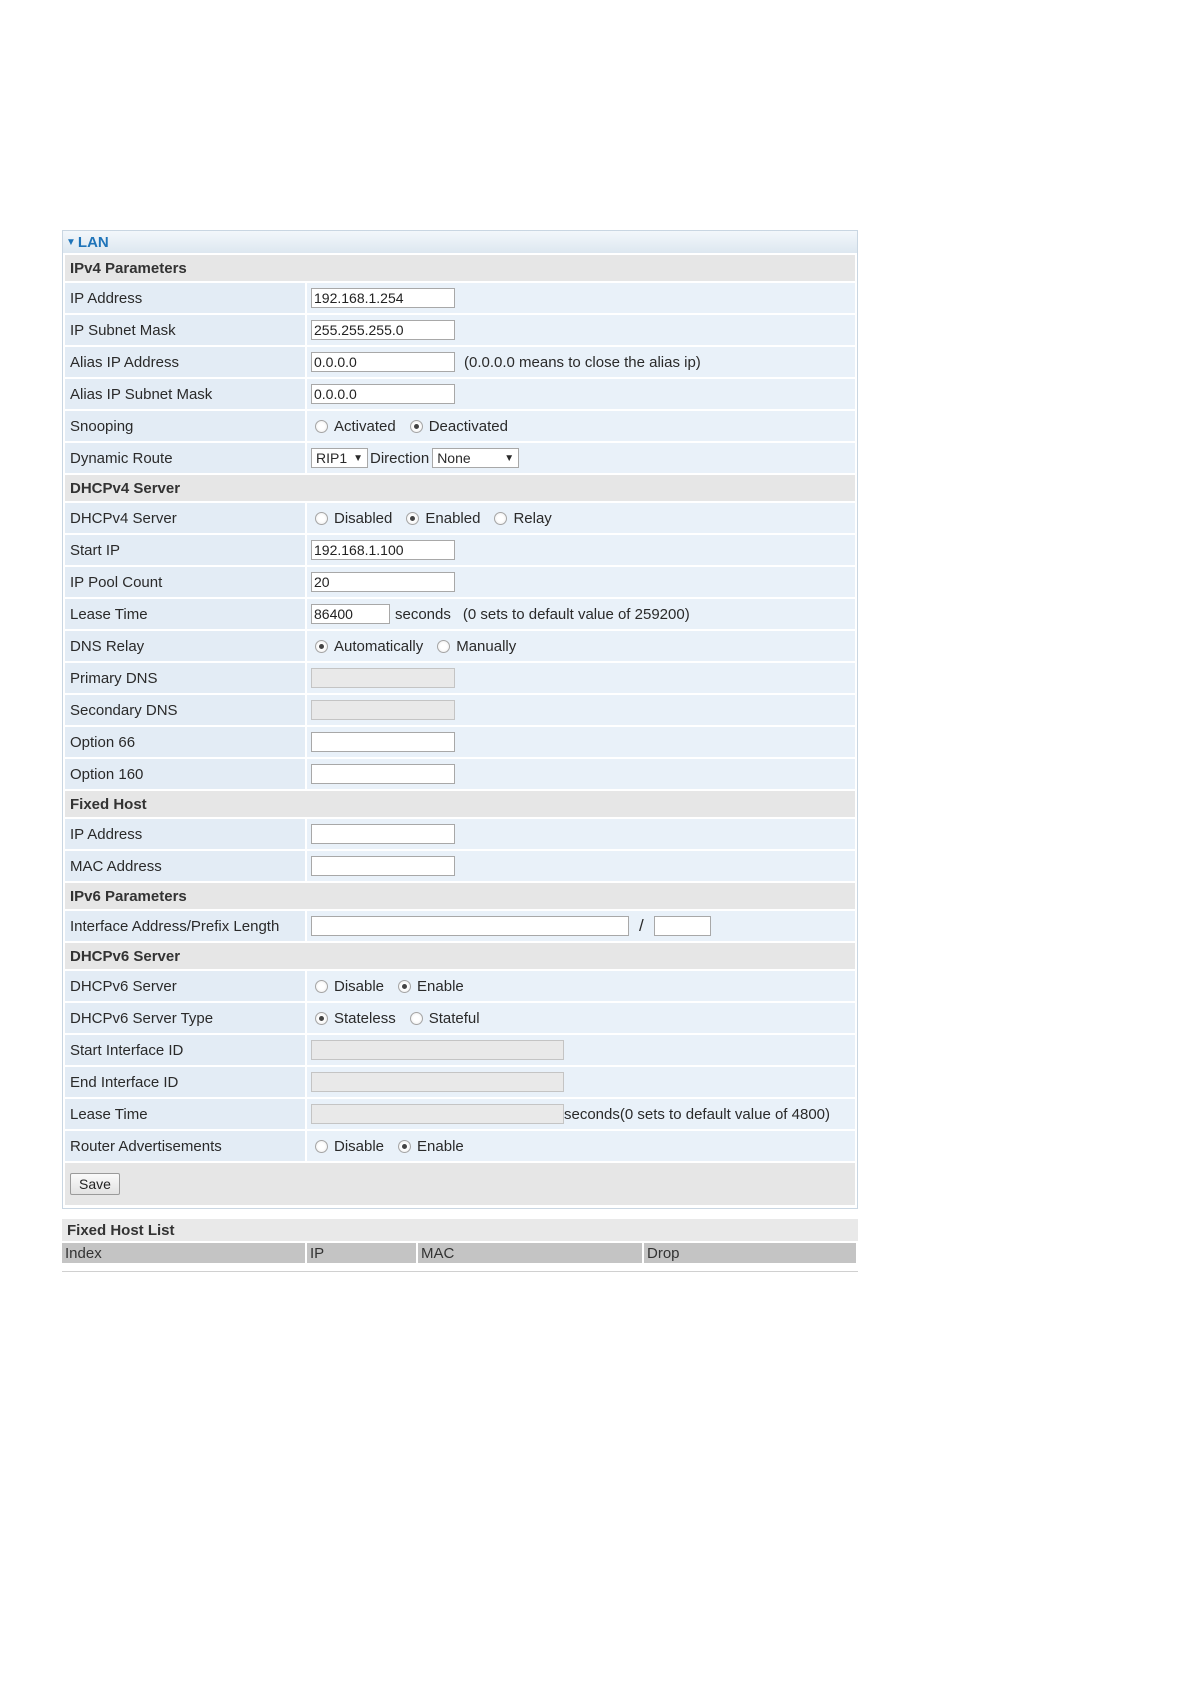 The height and width of the screenshot is (1684, 1192). What do you see at coordinates (71, 242) in the screenshot?
I see `collapse-triangle-icon: ▼` at bounding box center [71, 242].